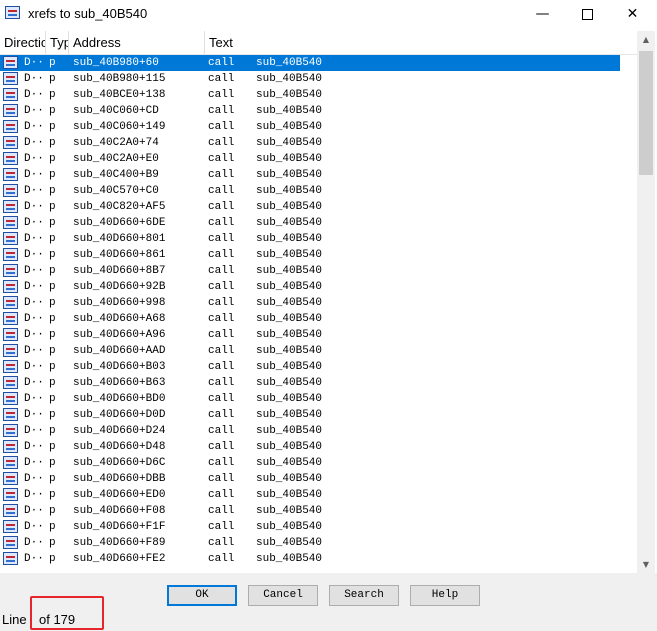 The width and height of the screenshot is (657, 631). What do you see at coordinates (310, 511) in the screenshot?
I see `table-row: D···p sub_40D660+F08 call sub_40B540` at bounding box center [310, 511].